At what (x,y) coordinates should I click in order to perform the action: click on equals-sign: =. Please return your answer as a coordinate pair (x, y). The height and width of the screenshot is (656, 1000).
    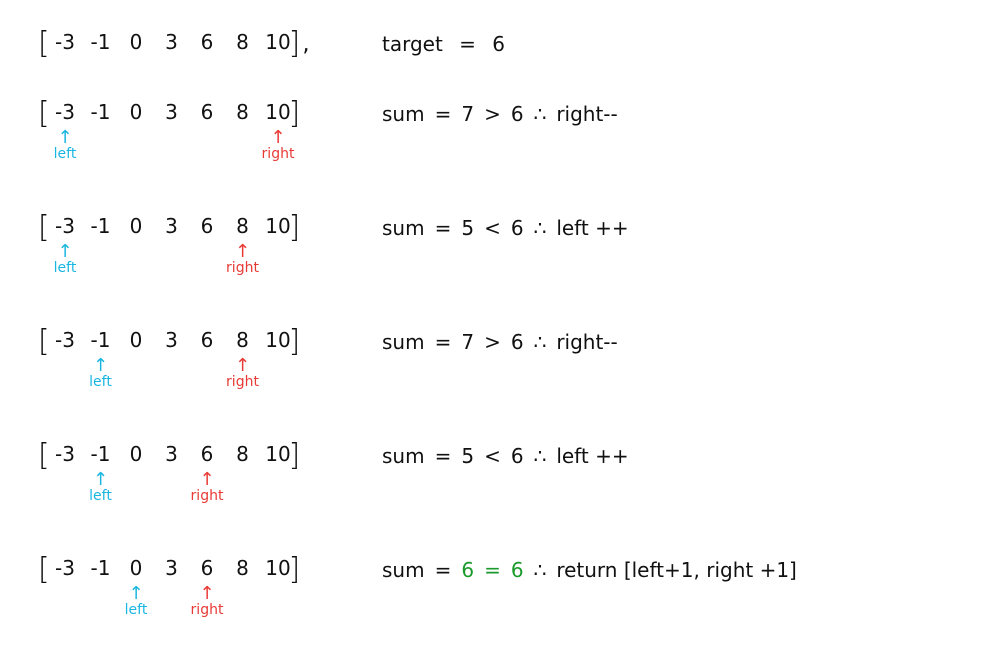
    Looking at the image, I should click on (467, 44).